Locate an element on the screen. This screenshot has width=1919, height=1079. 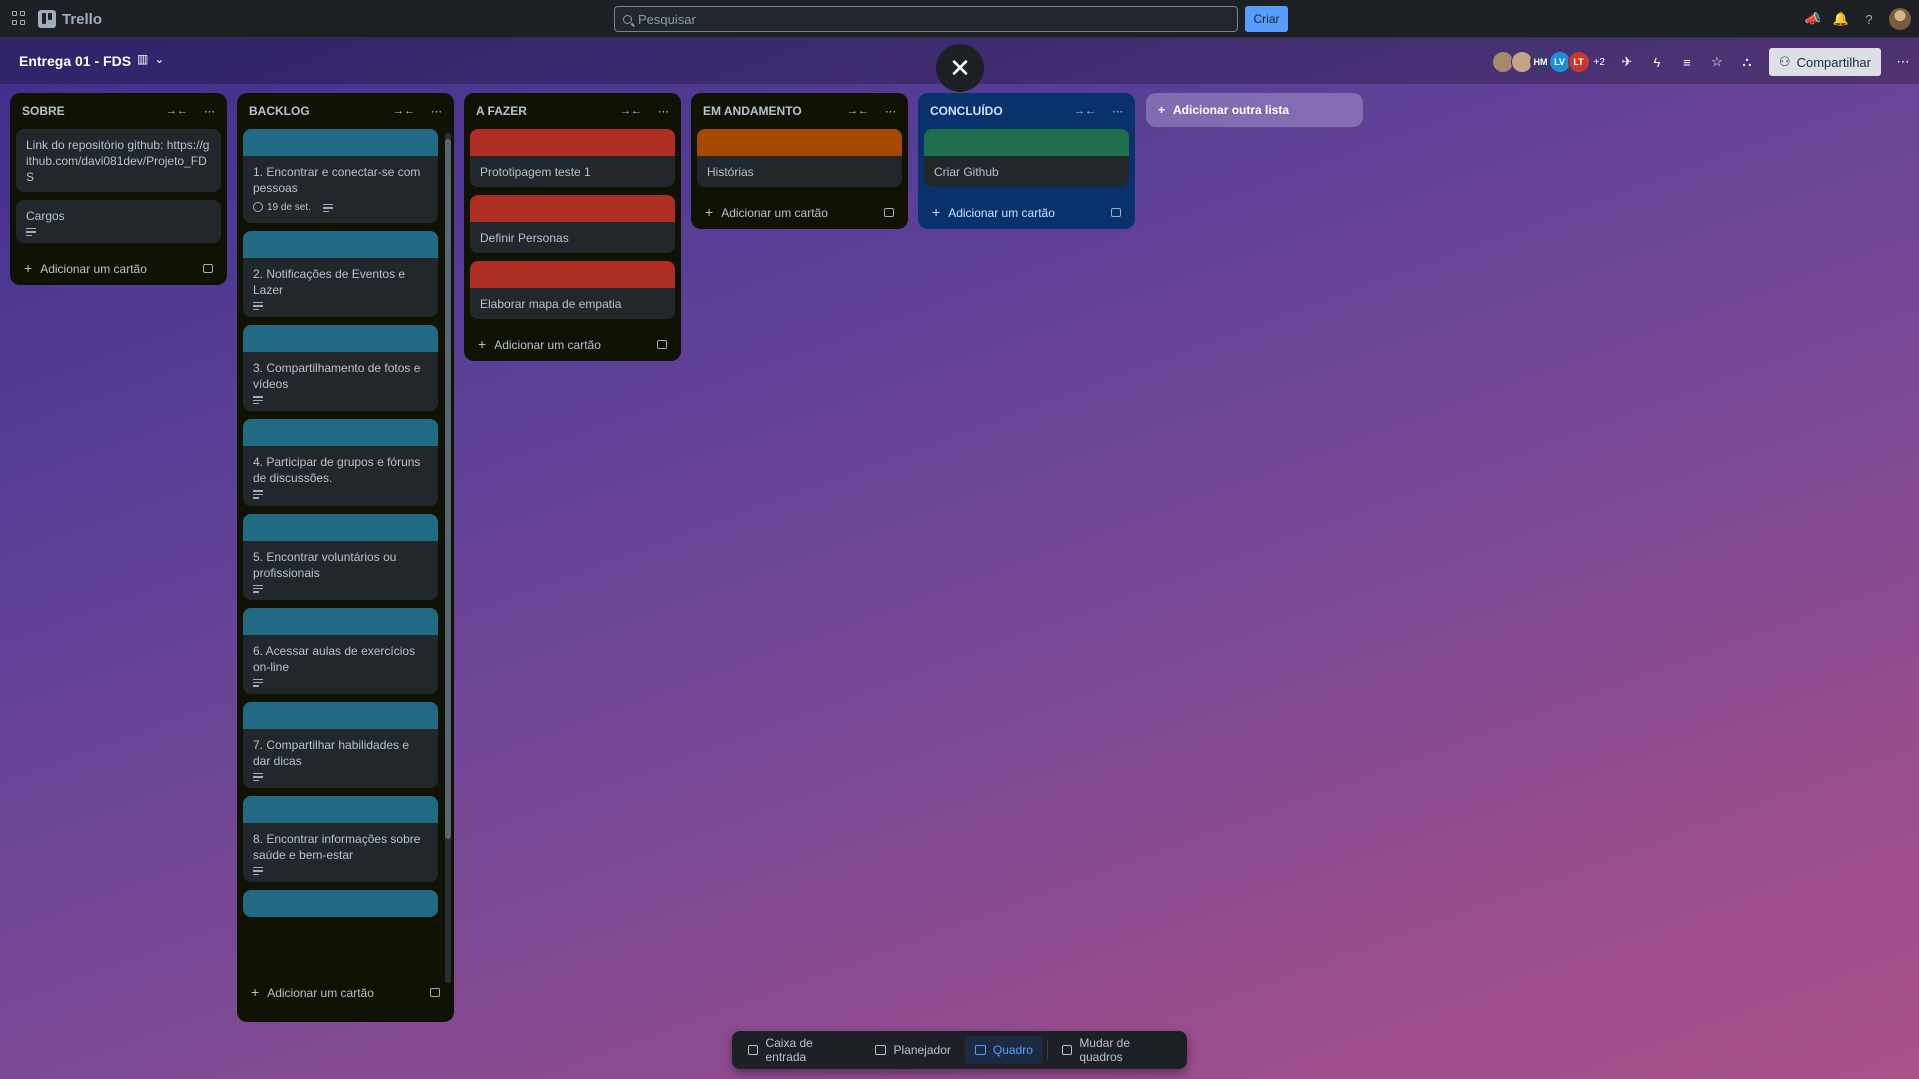
card: 7. Compartilhar habilidades e dar dicas is located at coordinates (340, 745).